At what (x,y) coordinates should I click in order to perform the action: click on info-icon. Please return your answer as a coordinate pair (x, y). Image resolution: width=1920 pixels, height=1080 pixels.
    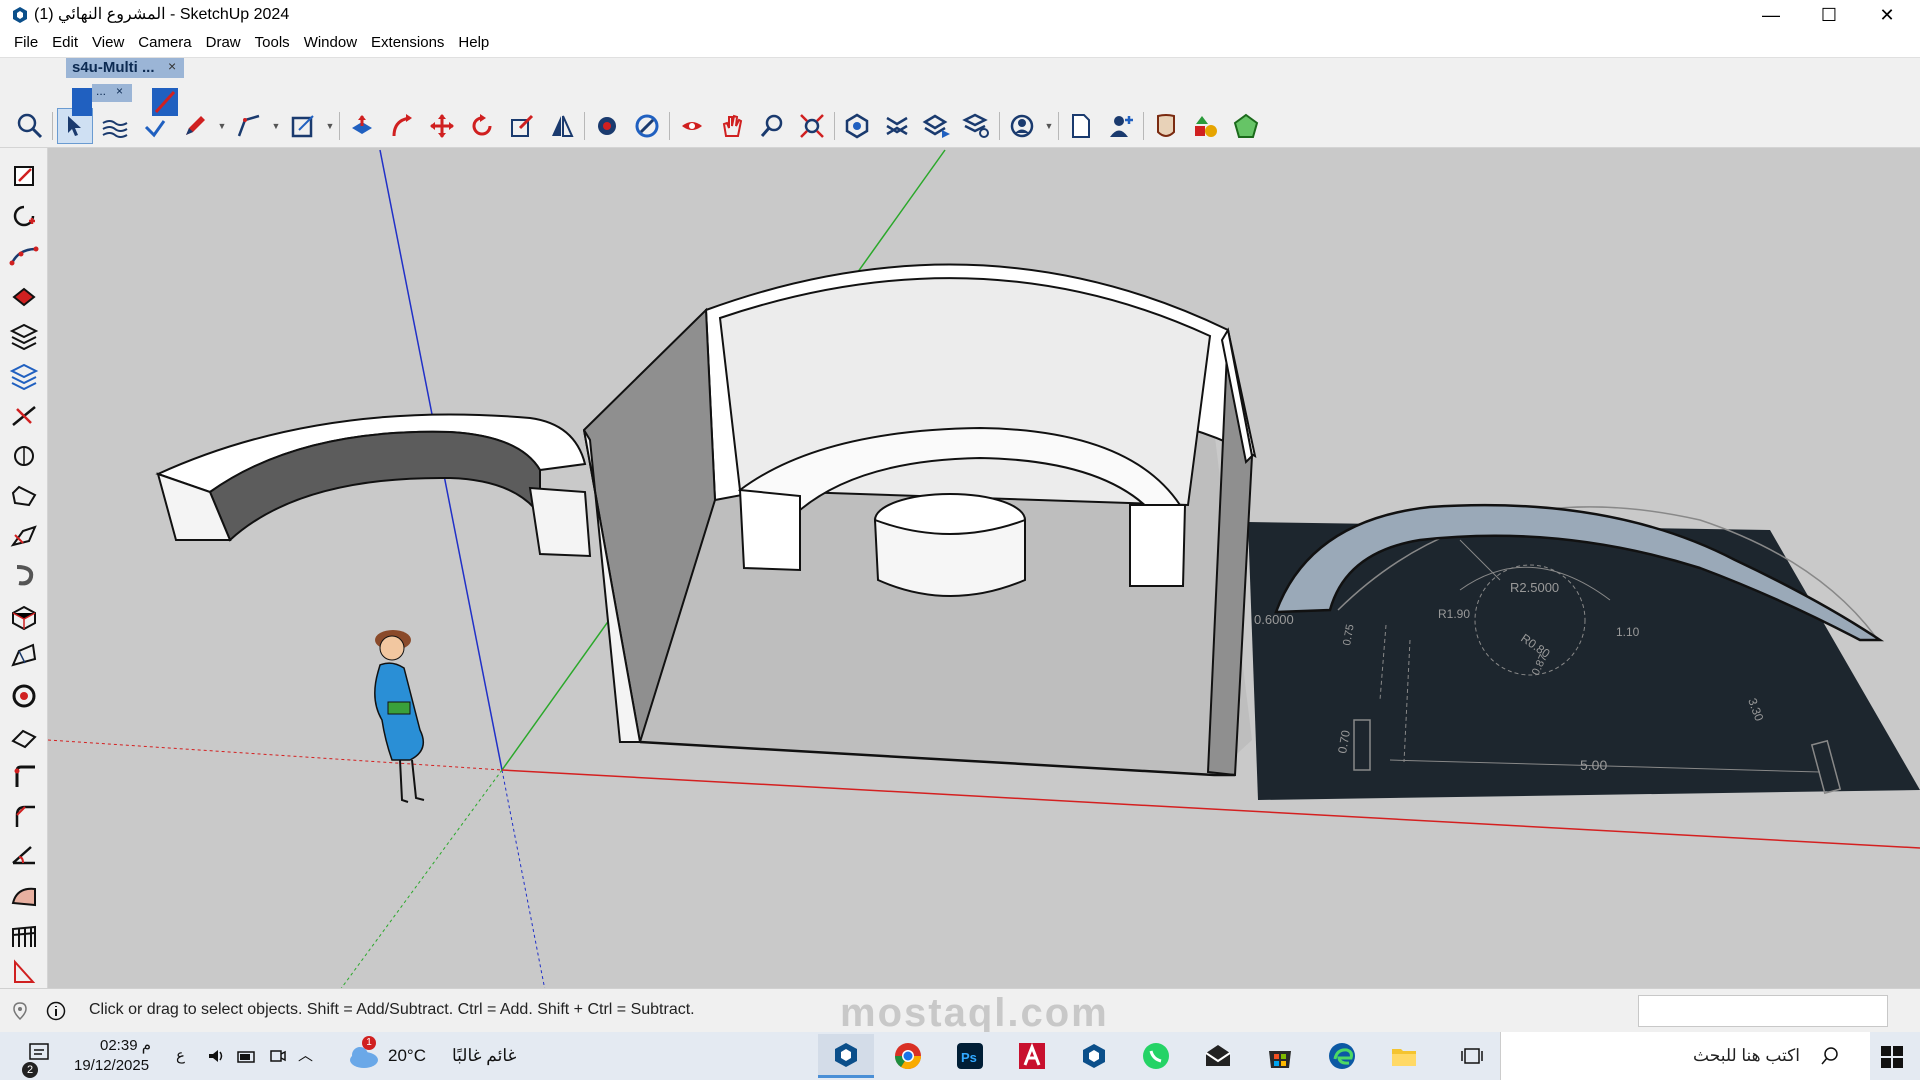
    Looking at the image, I should click on (56, 1011).